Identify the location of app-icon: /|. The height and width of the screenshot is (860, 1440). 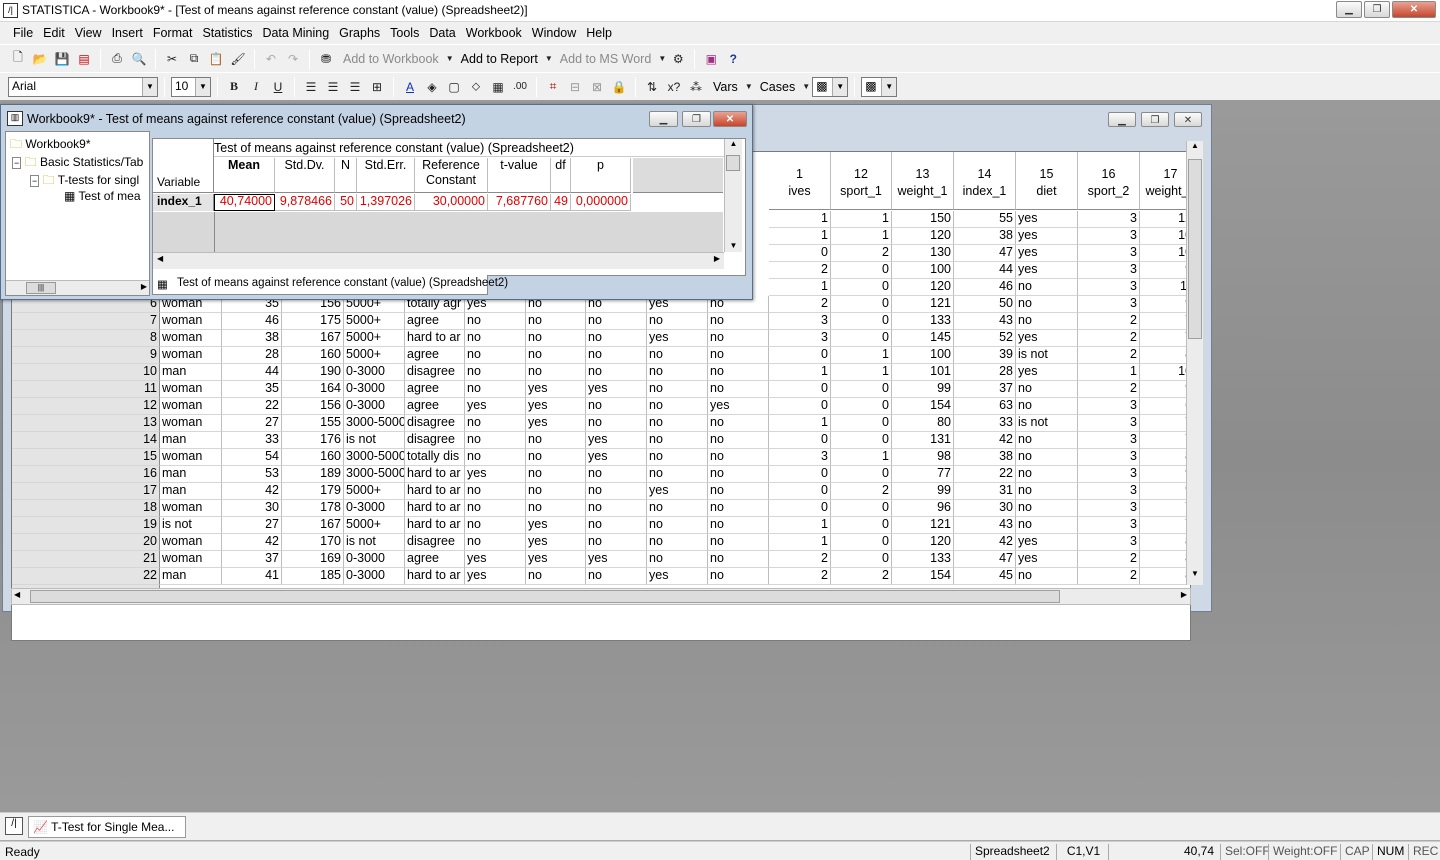
(14, 826).